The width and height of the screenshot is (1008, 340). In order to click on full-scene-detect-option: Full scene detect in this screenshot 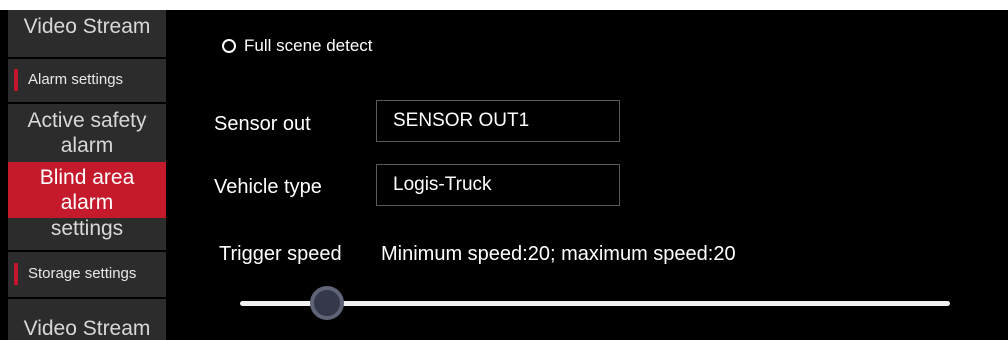, I will do `click(297, 46)`.